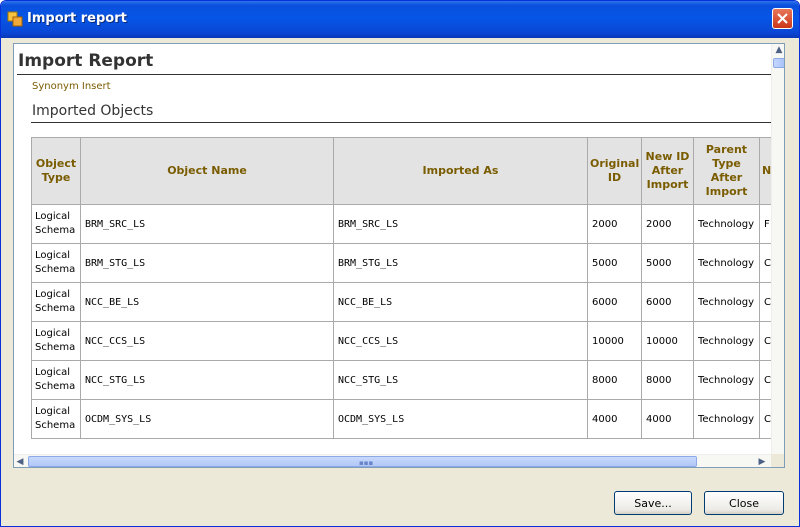  What do you see at coordinates (778, 63) in the screenshot?
I see `vertical-scroll-thumb` at bounding box center [778, 63].